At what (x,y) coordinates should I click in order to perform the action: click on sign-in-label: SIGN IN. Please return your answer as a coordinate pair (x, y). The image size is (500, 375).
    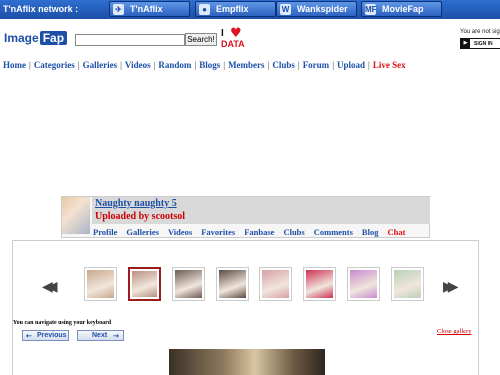
    Looking at the image, I should click on (483, 44).